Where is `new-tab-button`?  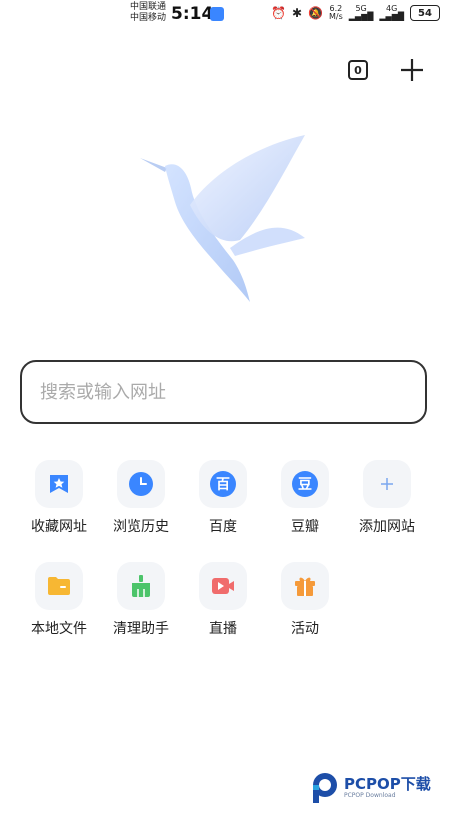
new-tab-button is located at coordinates (412, 70).